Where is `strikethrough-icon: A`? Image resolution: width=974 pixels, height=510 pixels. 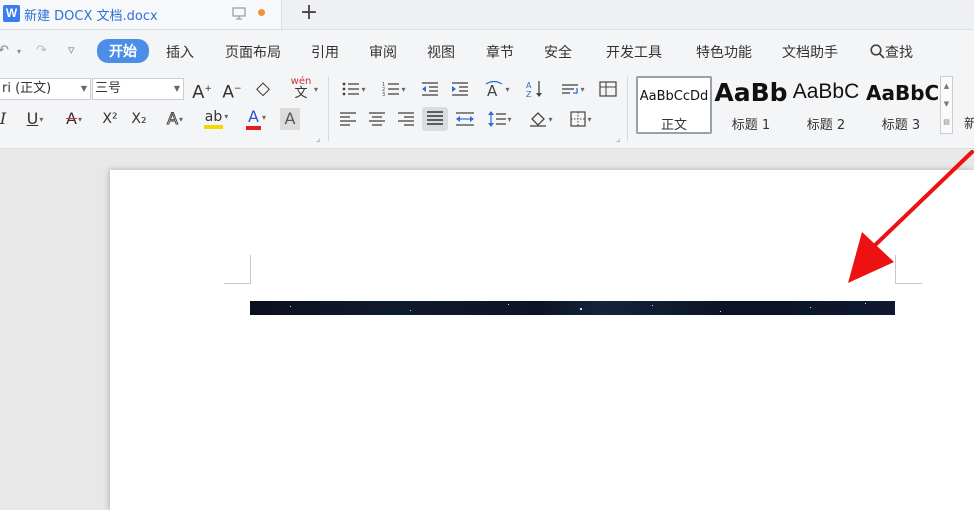 strikethrough-icon: A is located at coordinates (71, 118).